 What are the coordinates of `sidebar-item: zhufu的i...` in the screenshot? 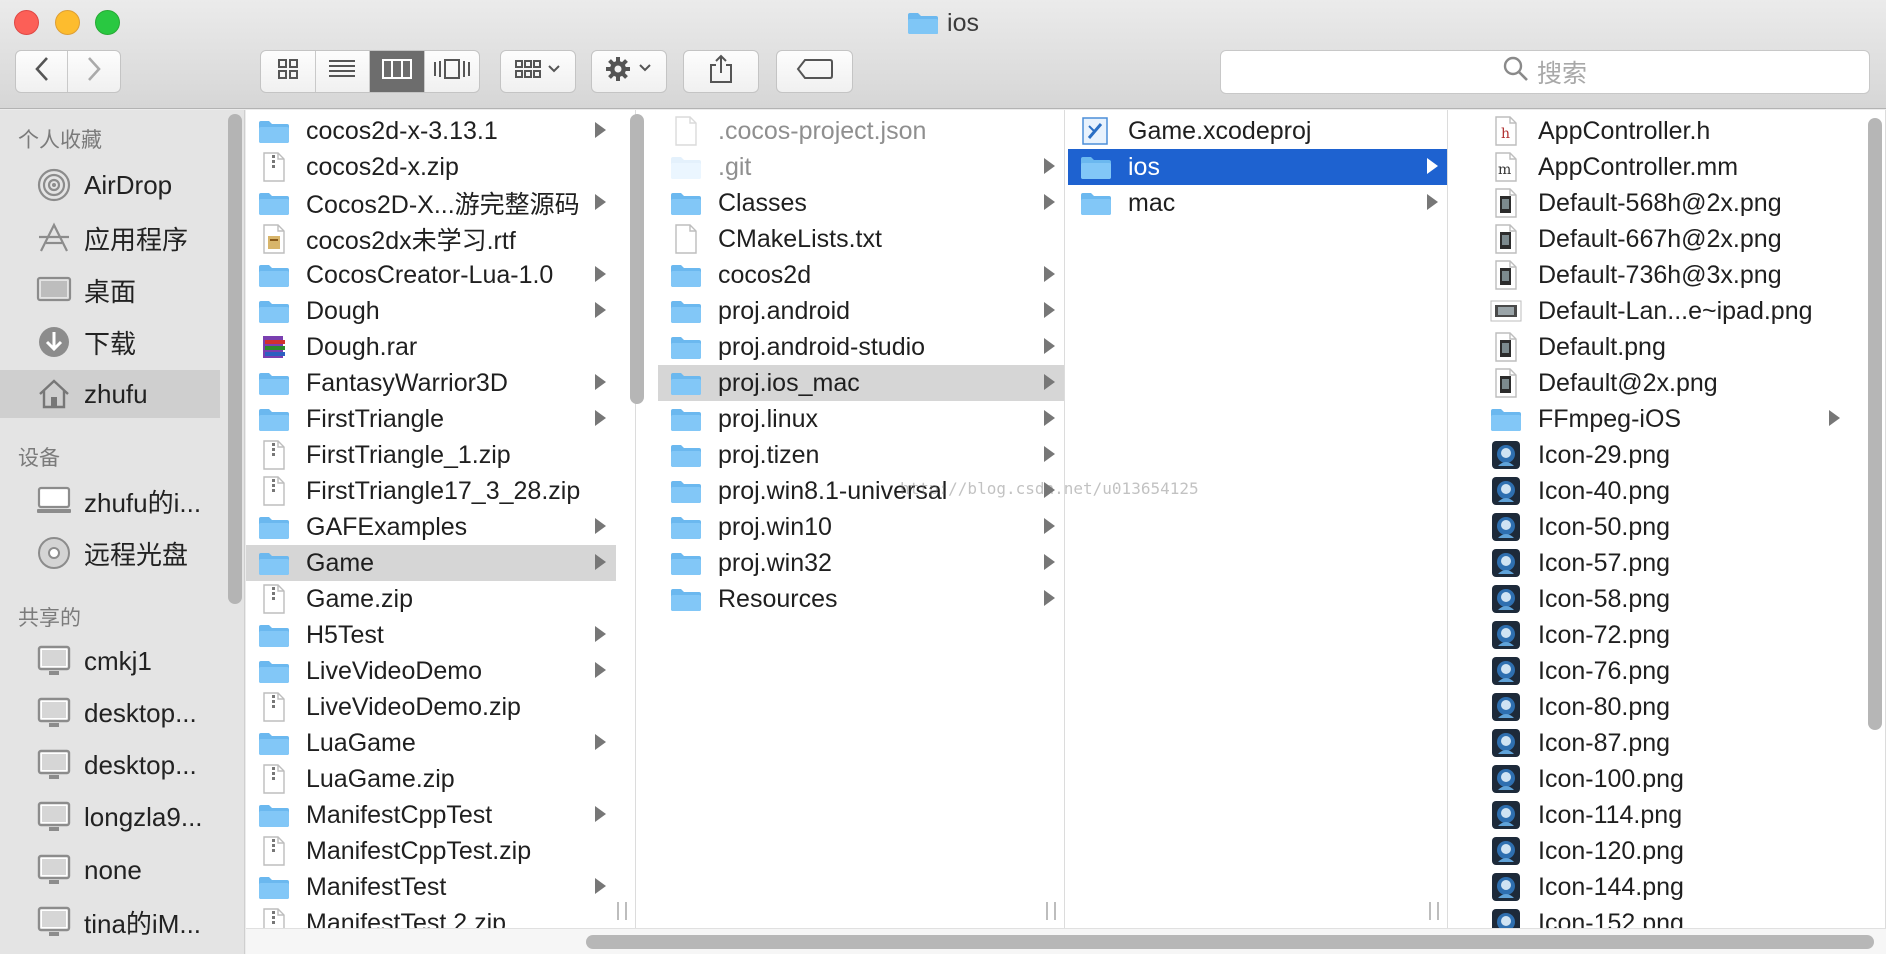 It's located at (110, 501).